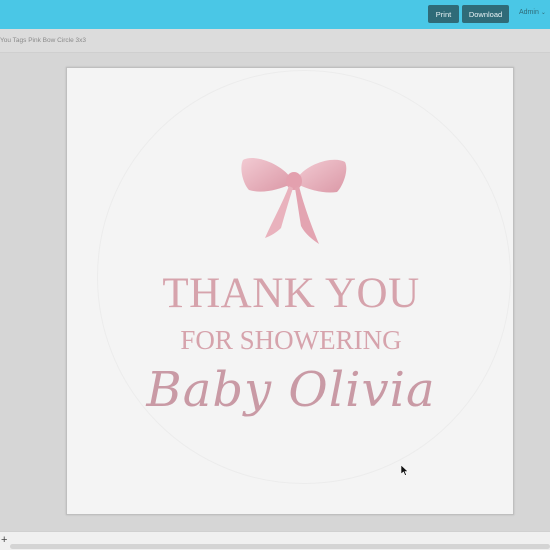 This screenshot has width=550, height=550. Describe the element at coordinates (405, 470) in the screenshot. I see `mouse-cursor-icon` at that location.